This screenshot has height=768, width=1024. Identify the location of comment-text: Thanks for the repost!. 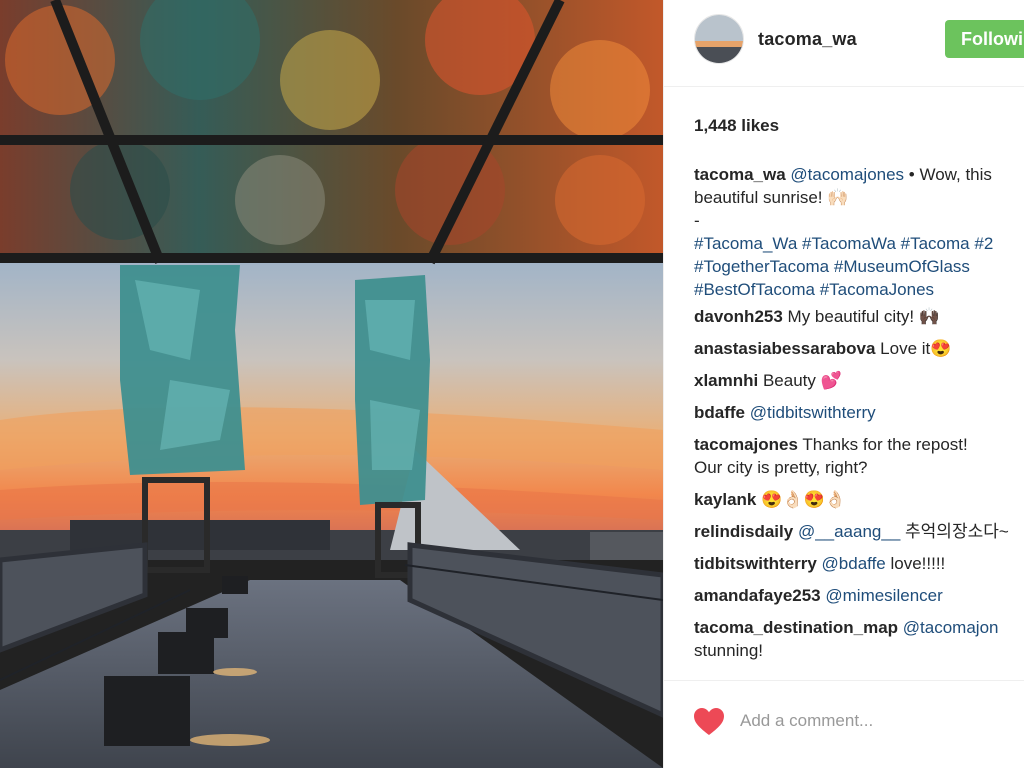
(882, 444).